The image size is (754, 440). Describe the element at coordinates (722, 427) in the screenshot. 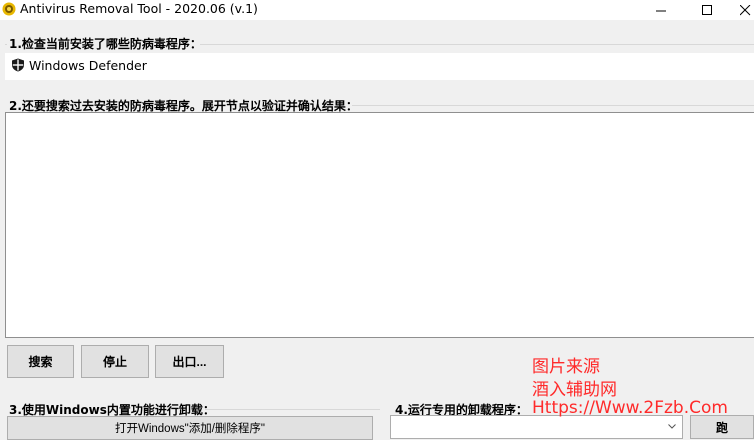

I see `run-button: 跑` at that location.